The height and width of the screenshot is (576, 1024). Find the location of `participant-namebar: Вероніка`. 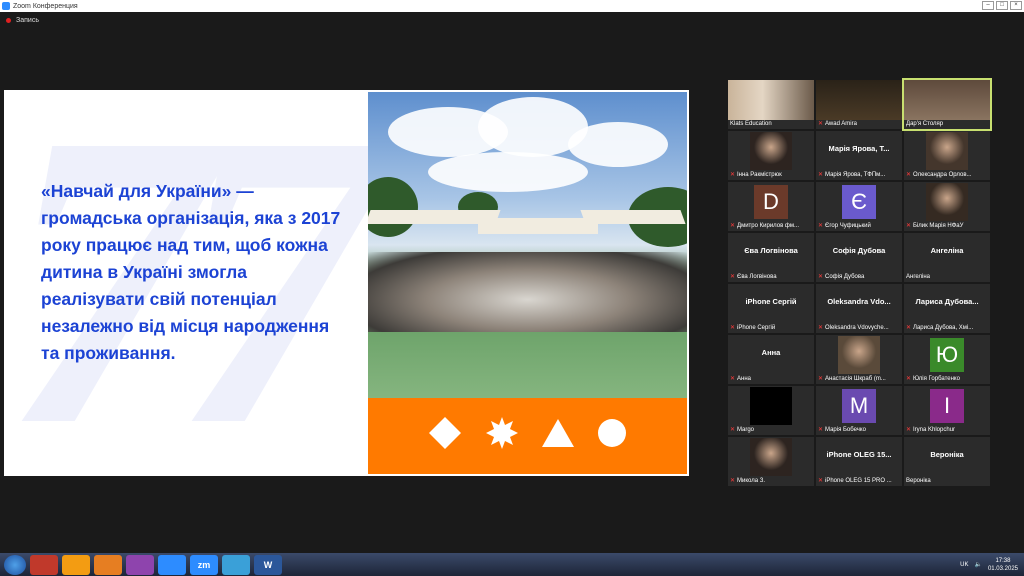

participant-namebar: Вероніка is located at coordinates (947, 481).